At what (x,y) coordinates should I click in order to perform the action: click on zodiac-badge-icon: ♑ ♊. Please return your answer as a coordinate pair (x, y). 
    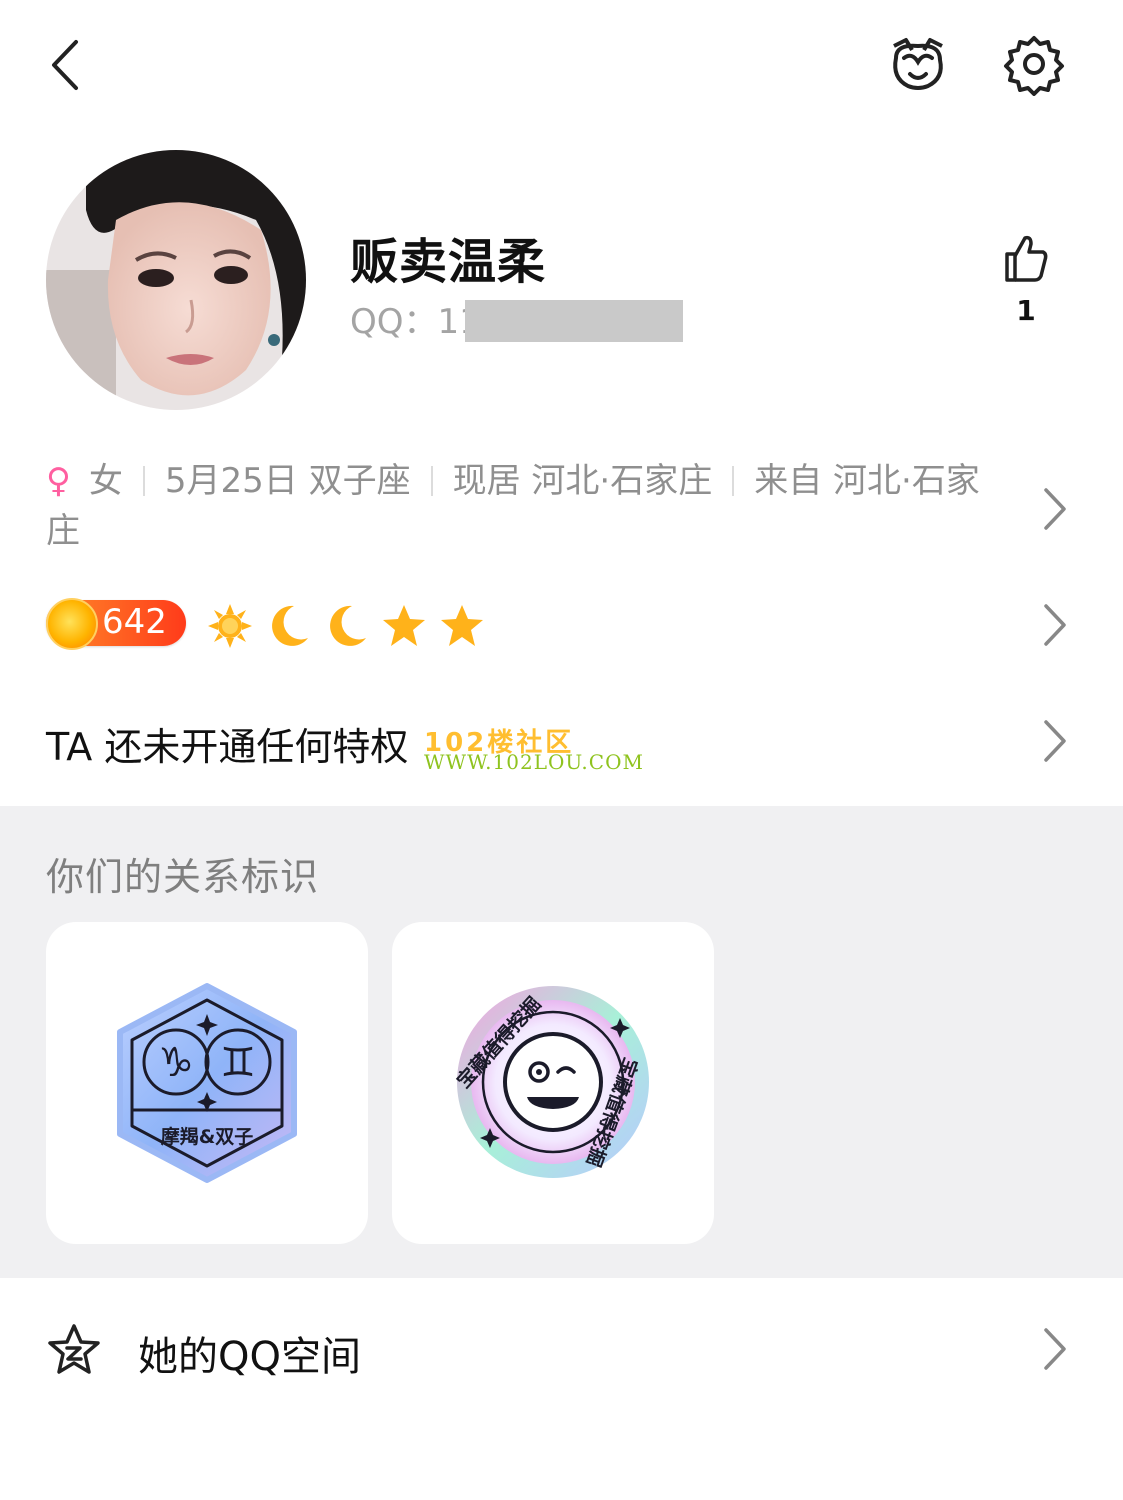
    Looking at the image, I should click on (207, 1083).